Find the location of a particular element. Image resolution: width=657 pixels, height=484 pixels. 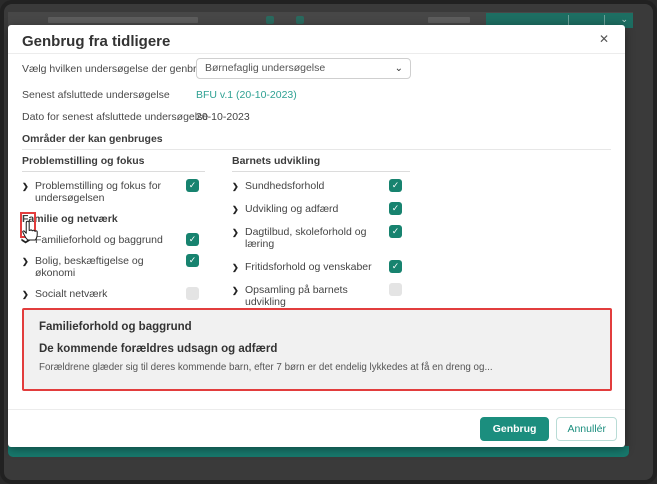

background-teal-footer-bar is located at coordinates (318, 451).